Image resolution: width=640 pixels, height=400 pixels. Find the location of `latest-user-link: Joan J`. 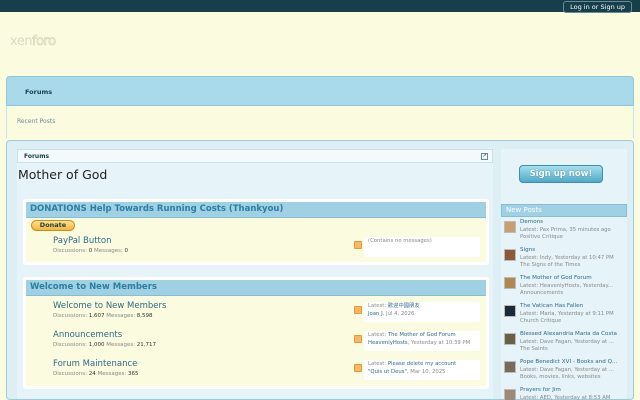

latest-user-link: Joan J is located at coordinates (375, 314).